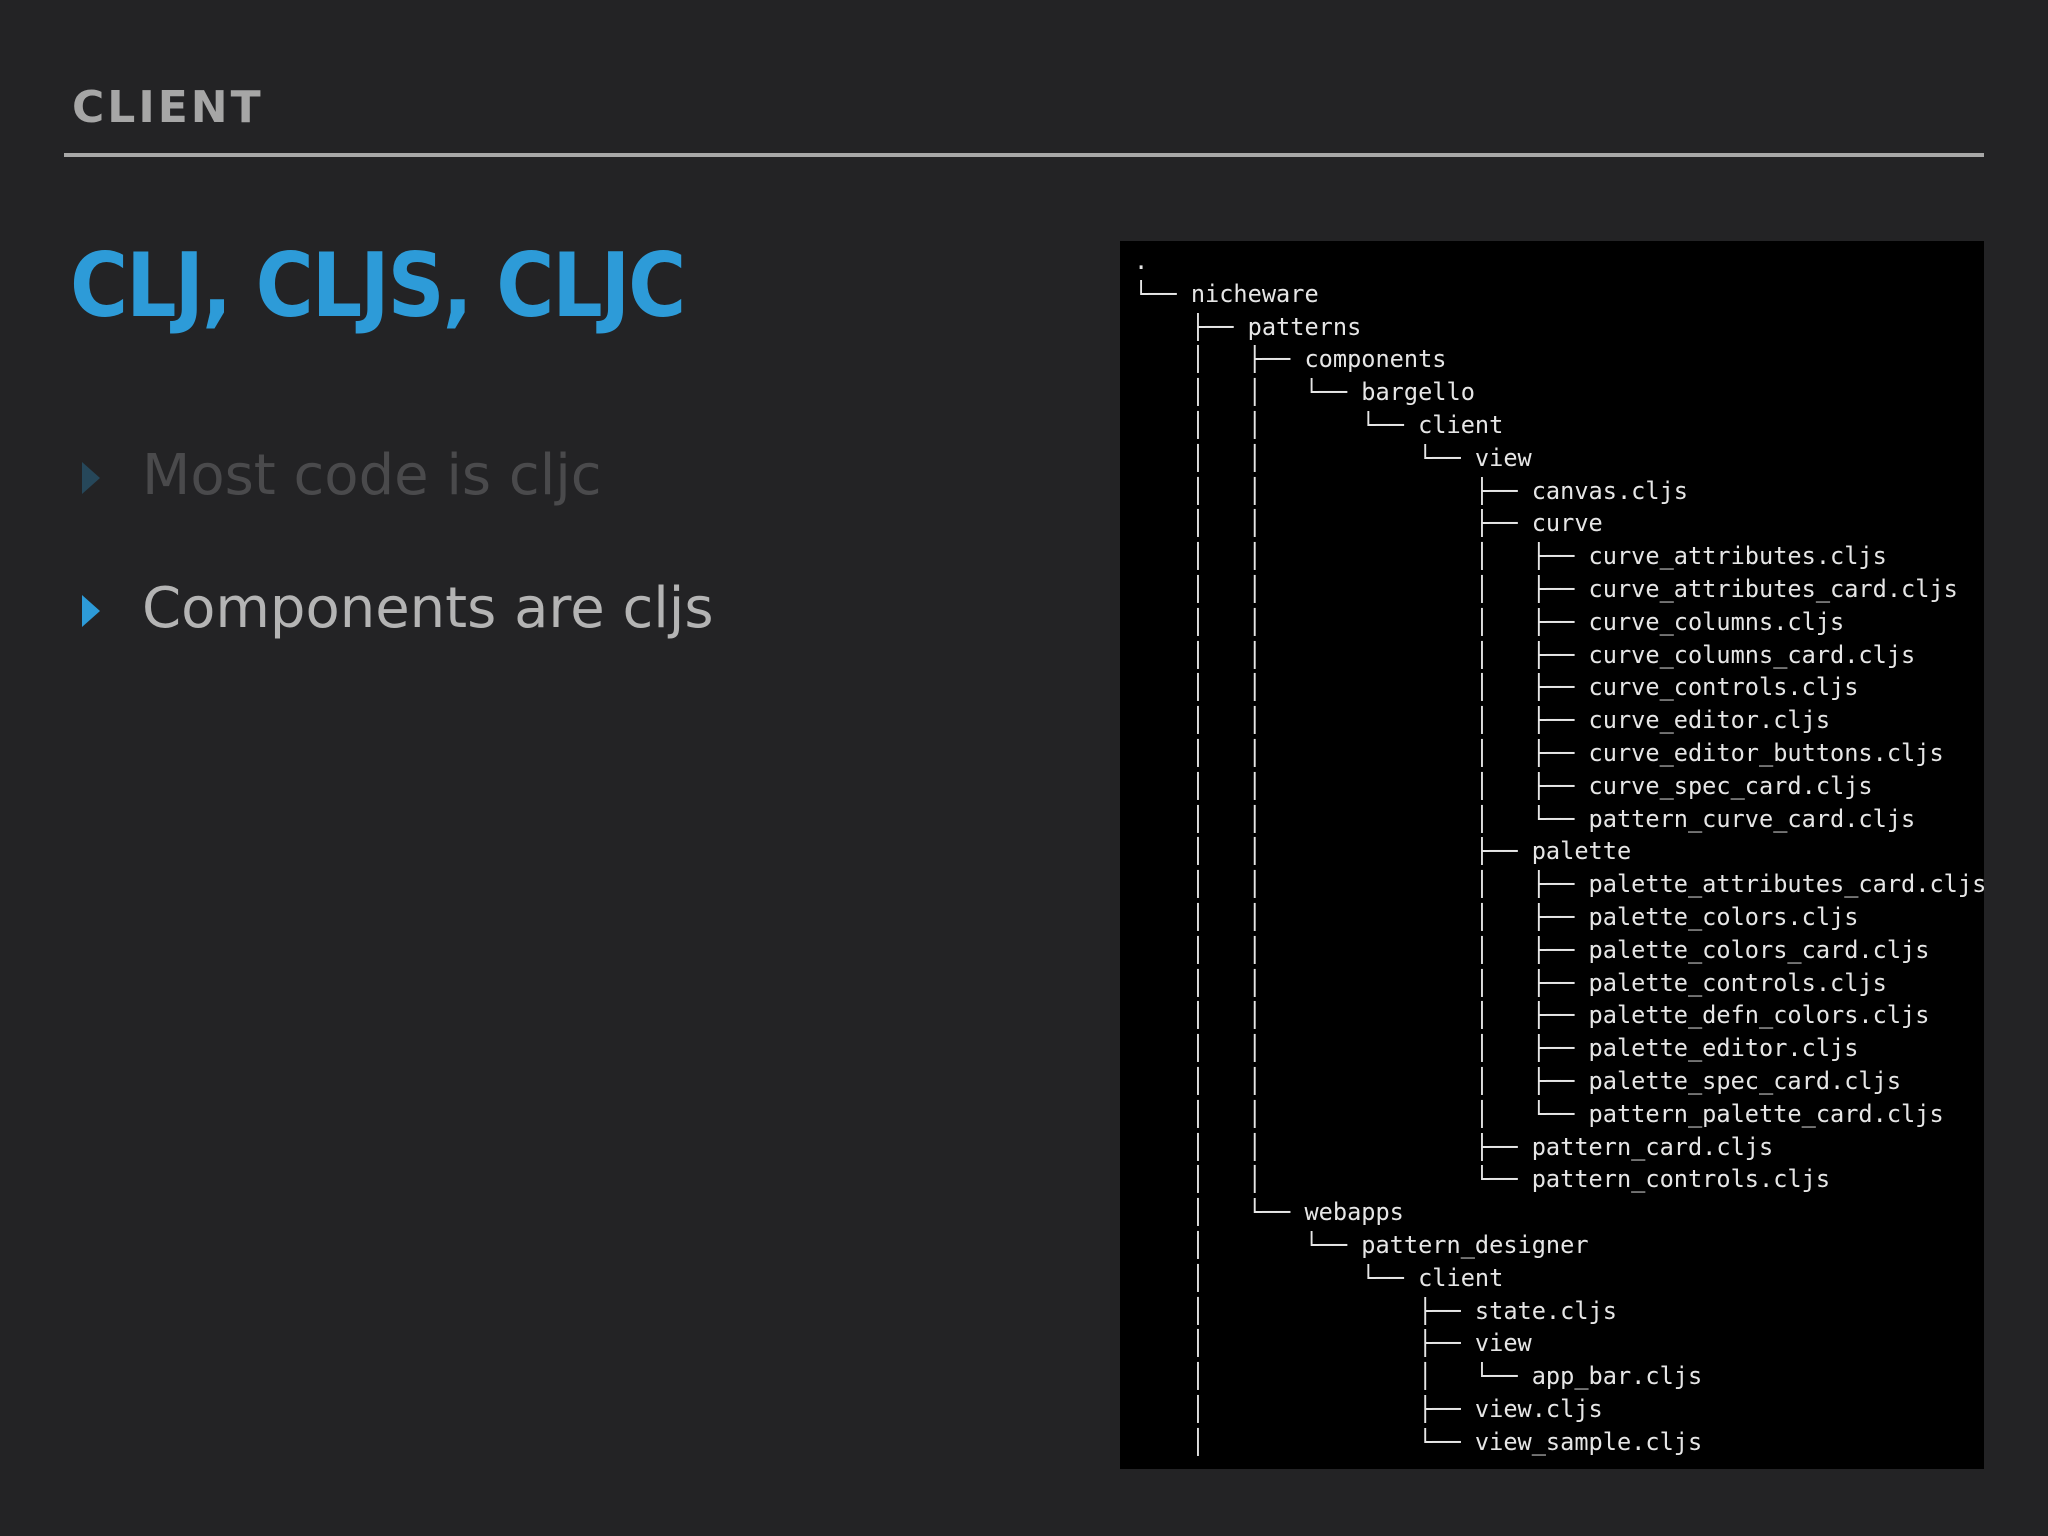  Describe the element at coordinates (1418, 1441) in the screenshot. I see `tree-line: │ └── view_sample.cljs` at that location.